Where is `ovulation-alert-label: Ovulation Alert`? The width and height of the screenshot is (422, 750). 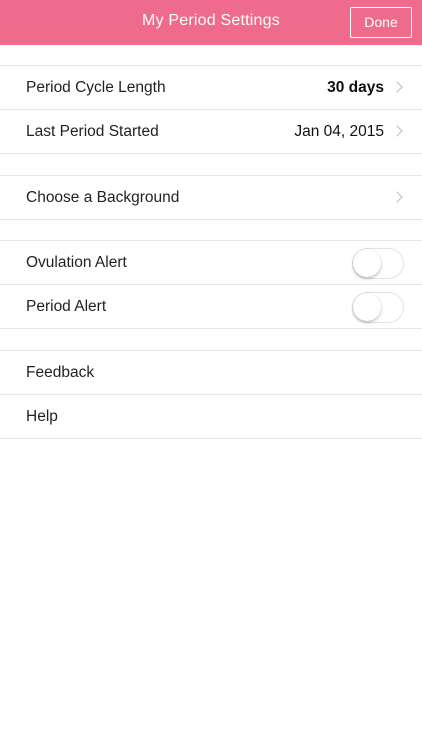 ovulation-alert-label: Ovulation Alert is located at coordinates (76, 262).